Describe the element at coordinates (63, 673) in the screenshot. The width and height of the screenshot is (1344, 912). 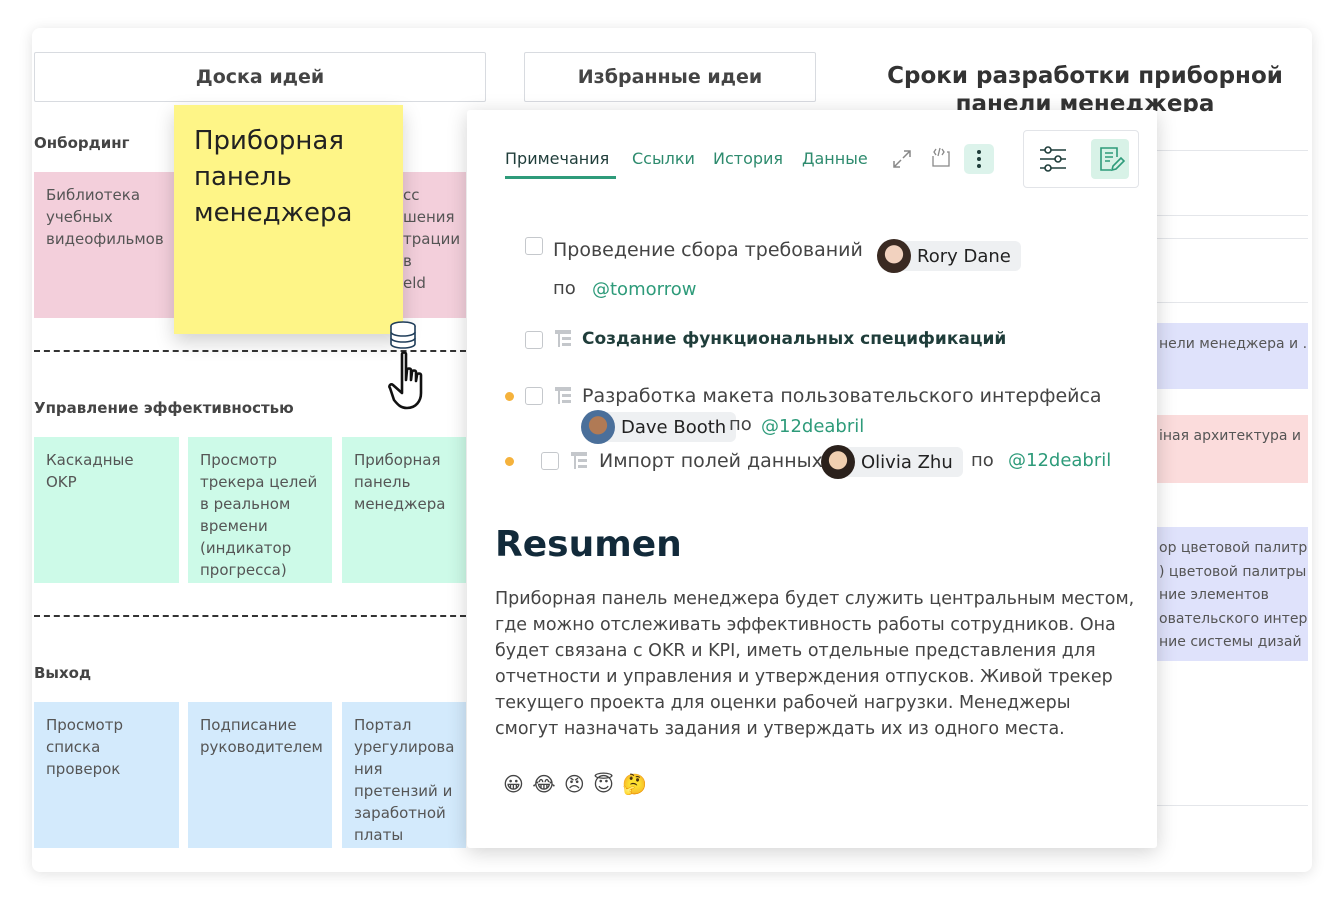
I see `section-exit: Выход` at that location.